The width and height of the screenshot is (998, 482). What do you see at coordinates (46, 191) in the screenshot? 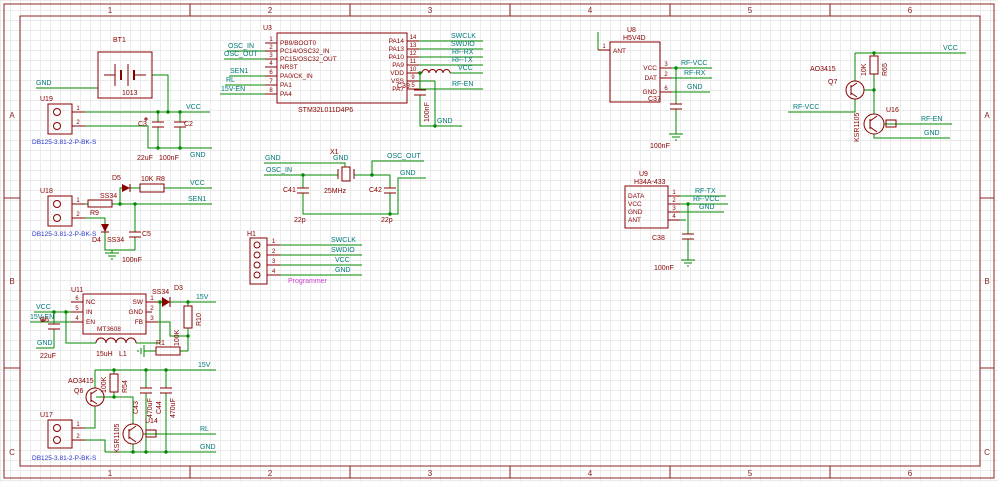
I see `ref-u18: U18` at bounding box center [46, 191].